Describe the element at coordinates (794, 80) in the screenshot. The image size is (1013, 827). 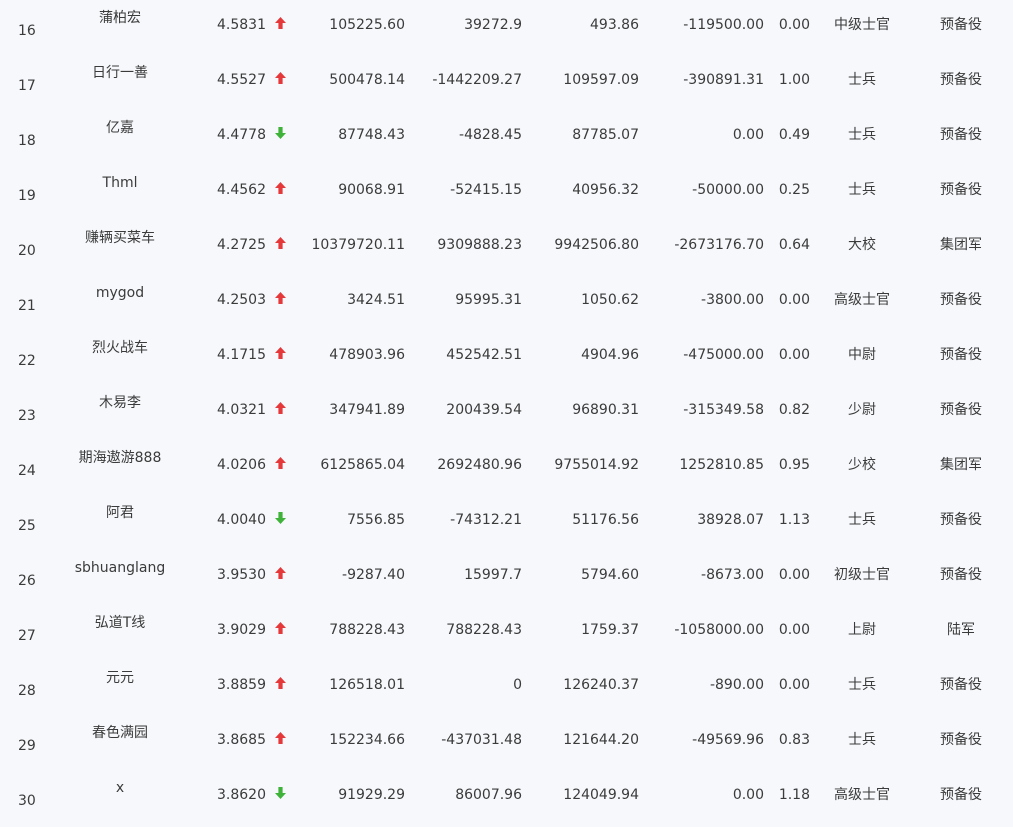
I see `ratio-value: 1.00` at that location.